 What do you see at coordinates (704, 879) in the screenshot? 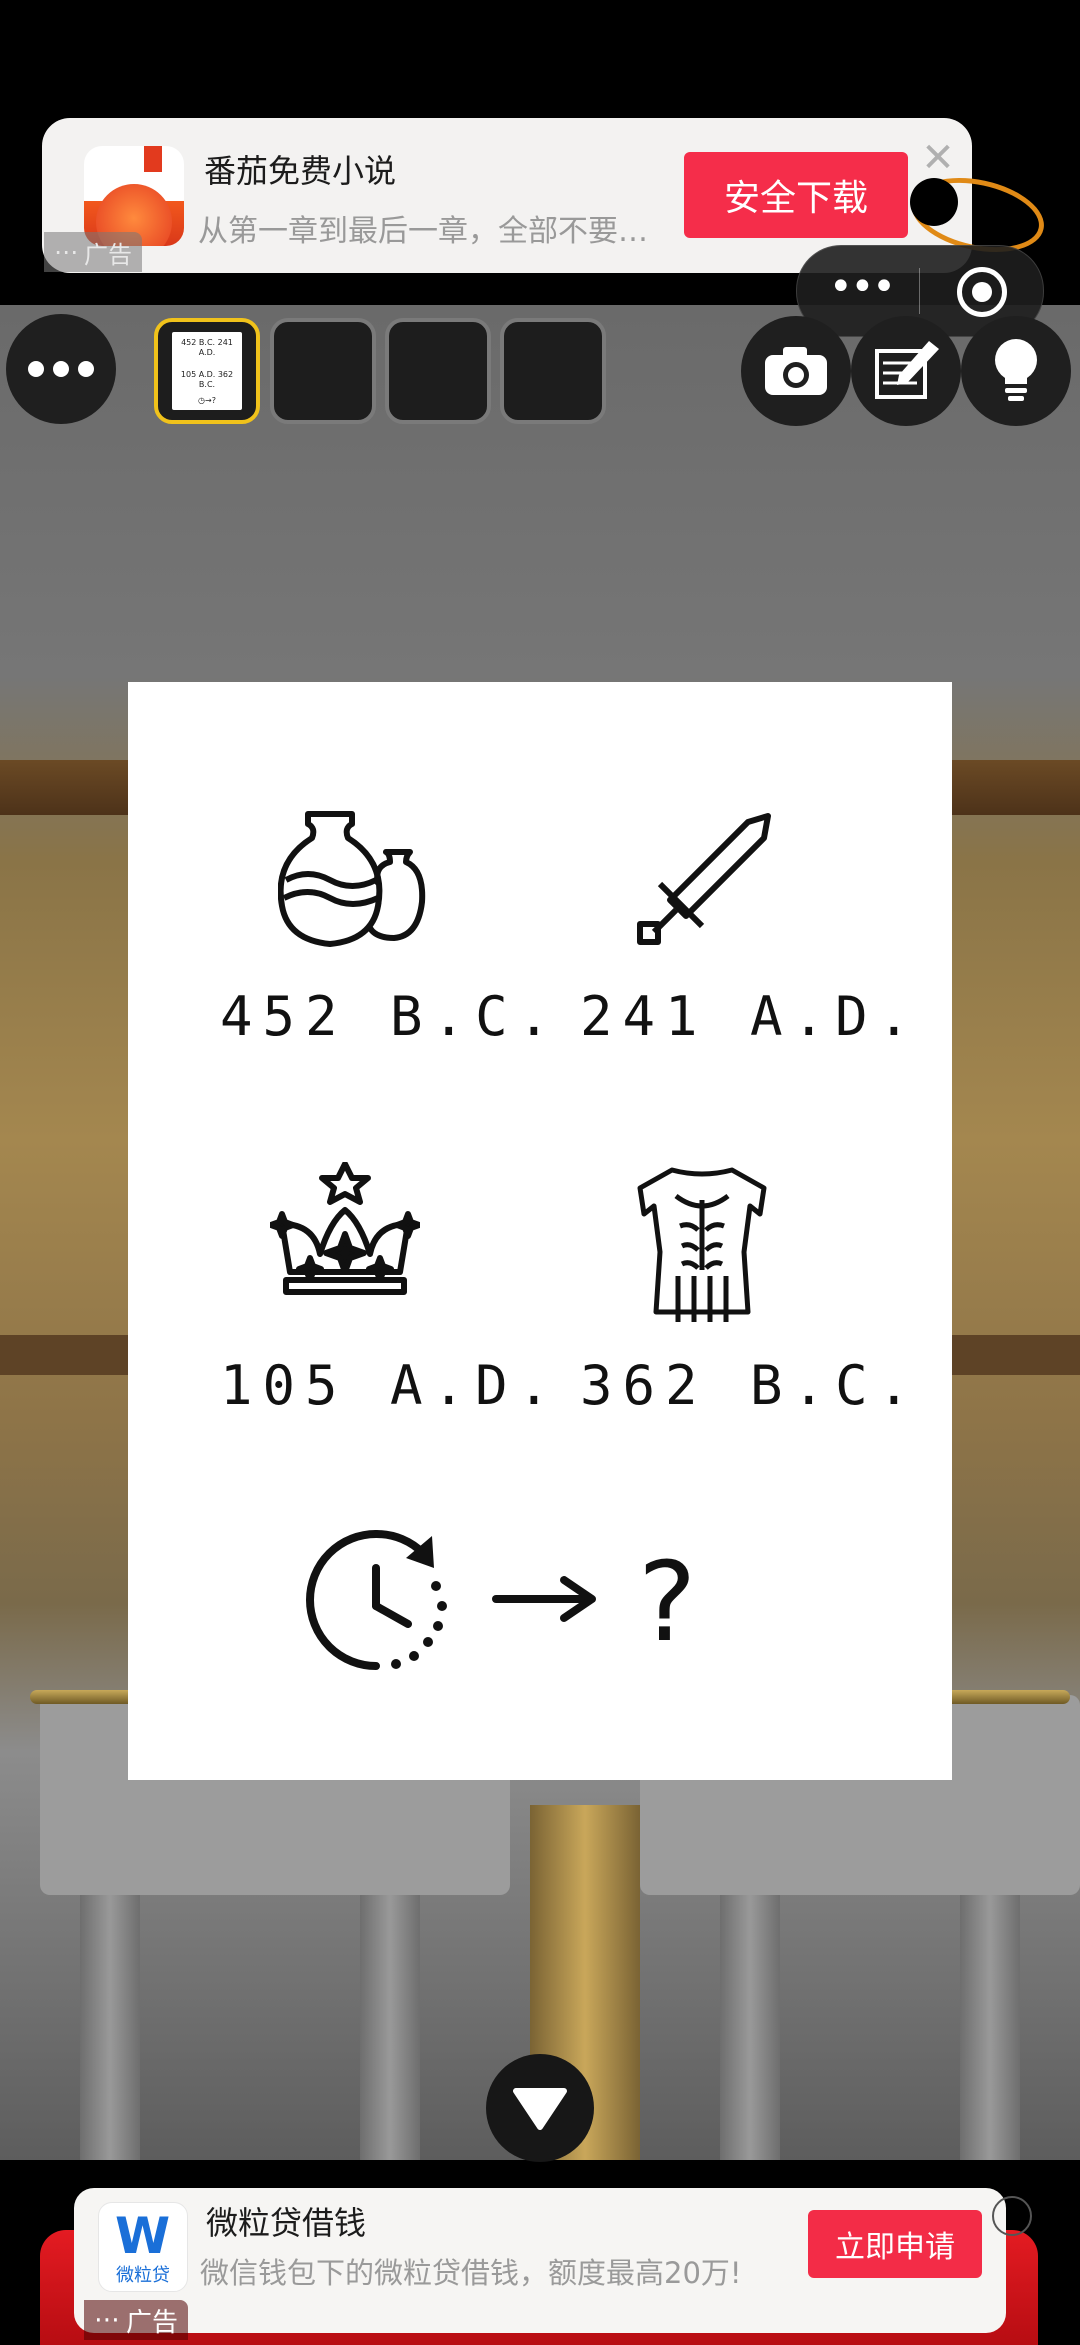
I see `sword-icon` at bounding box center [704, 879].